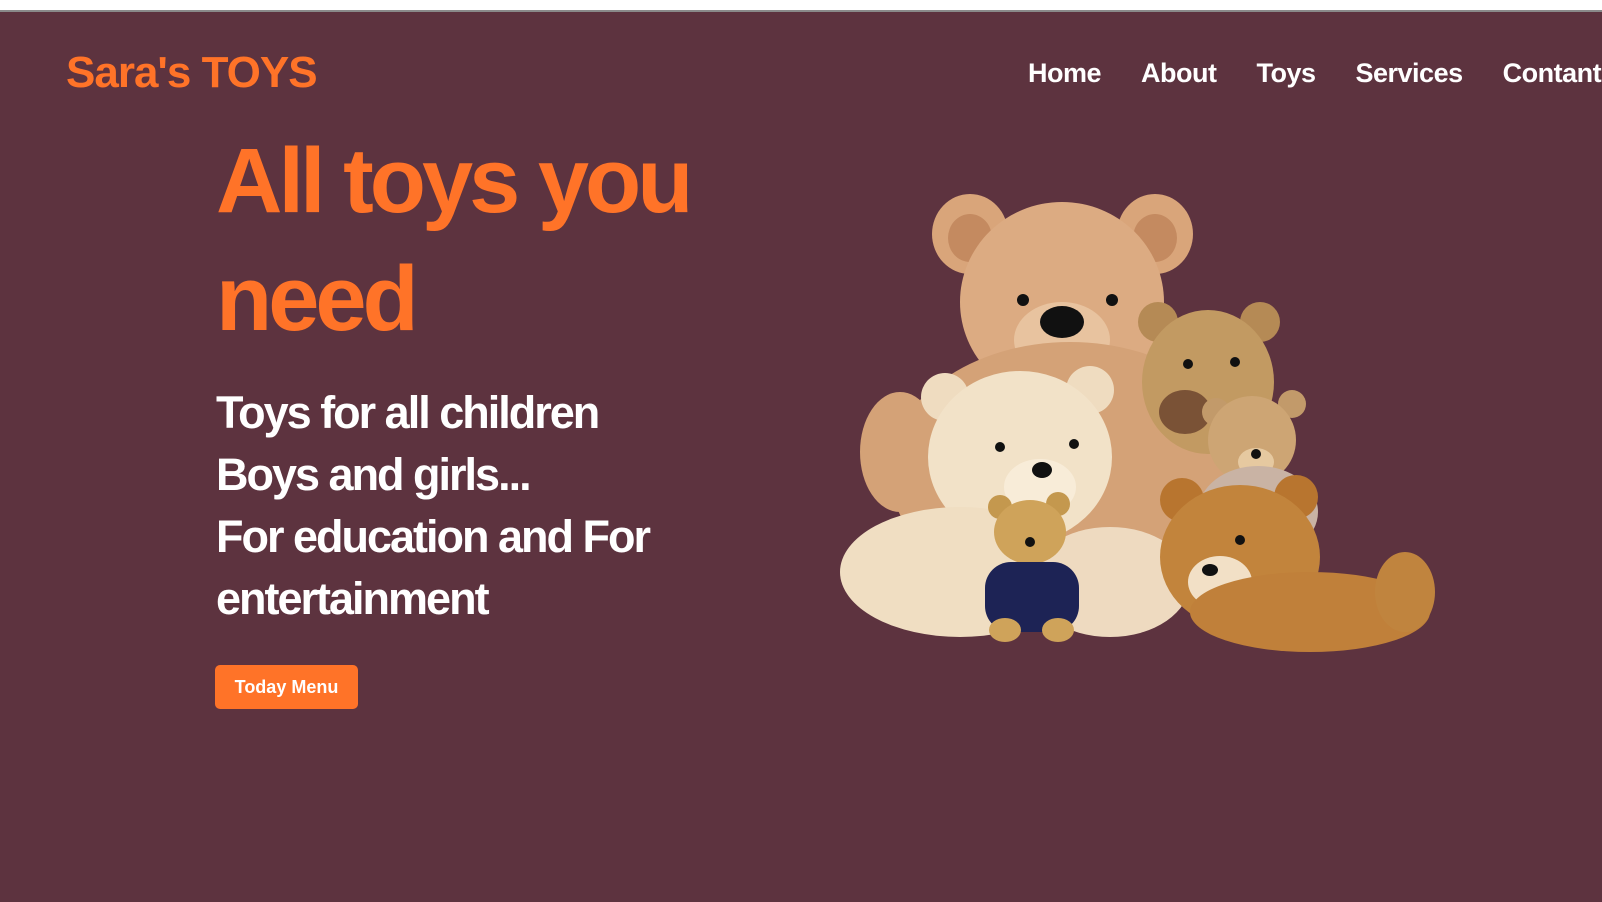 The height and width of the screenshot is (902, 1602). Describe the element at coordinates (286, 687) in the screenshot. I see `today-menu-button: Today Menu` at that location.